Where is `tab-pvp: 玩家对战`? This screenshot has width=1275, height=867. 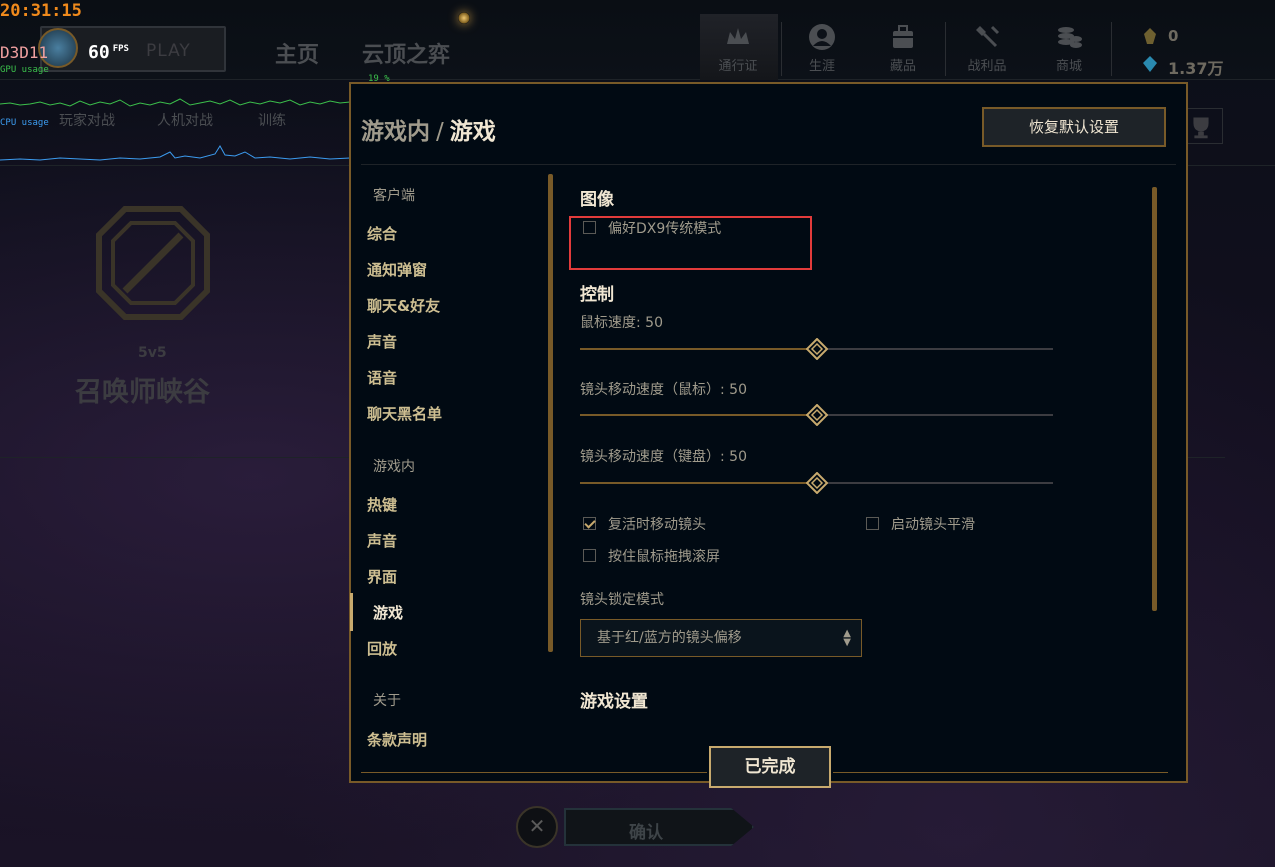 tab-pvp: 玩家对战 is located at coordinates (87, 120).